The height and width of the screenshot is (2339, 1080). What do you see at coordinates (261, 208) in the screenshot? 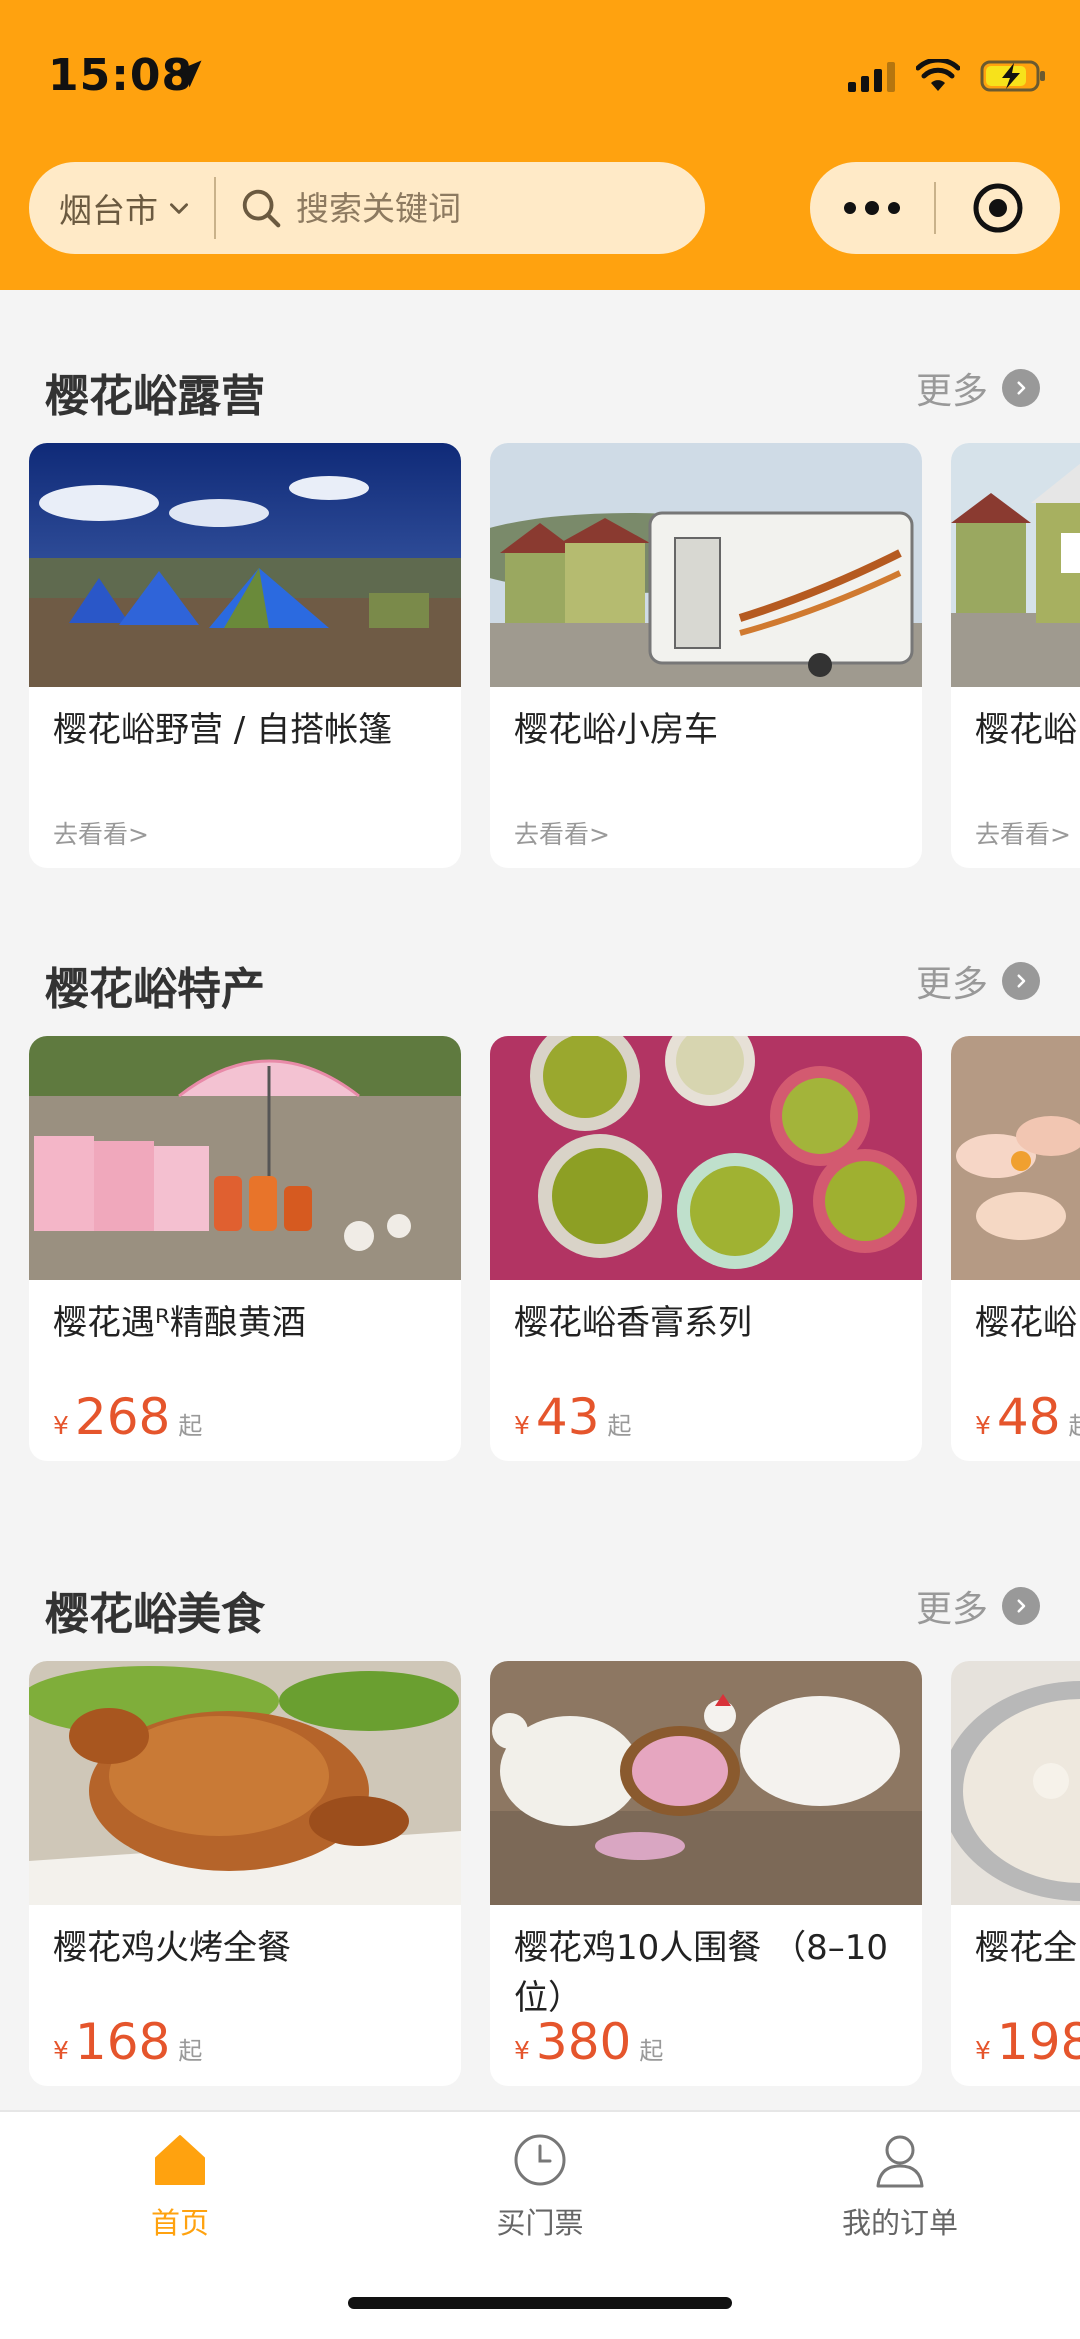
I see `search-icon` at bounding box center [261, 208].